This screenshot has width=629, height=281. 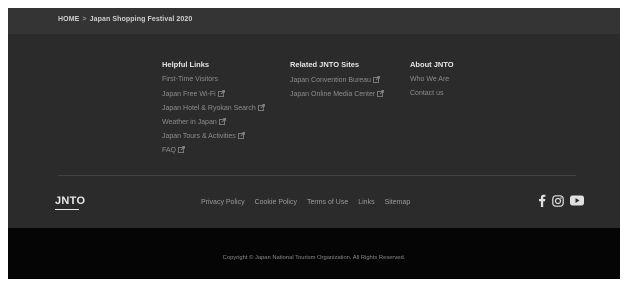 What do you see at coordinates (327, 202) in the screenshot?
I see `terms-of-use-link: Terms of Use` at bounding box center [327, 202].